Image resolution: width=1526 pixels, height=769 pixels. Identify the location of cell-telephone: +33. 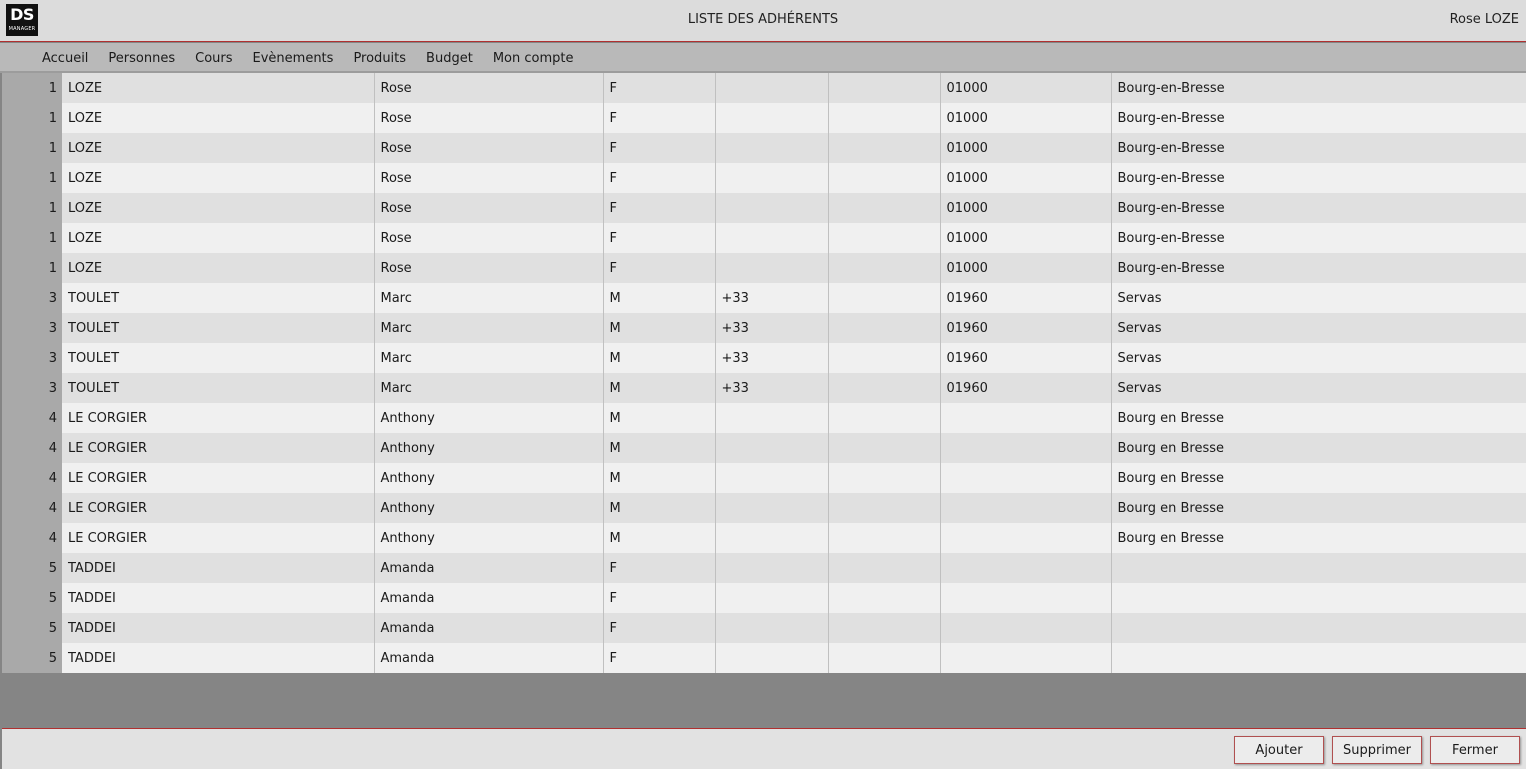
(772, 358).